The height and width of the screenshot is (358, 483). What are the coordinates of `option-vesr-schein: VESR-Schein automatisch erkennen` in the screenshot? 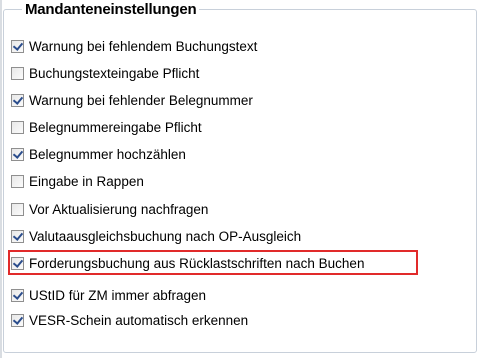 It's located at (129, 320).